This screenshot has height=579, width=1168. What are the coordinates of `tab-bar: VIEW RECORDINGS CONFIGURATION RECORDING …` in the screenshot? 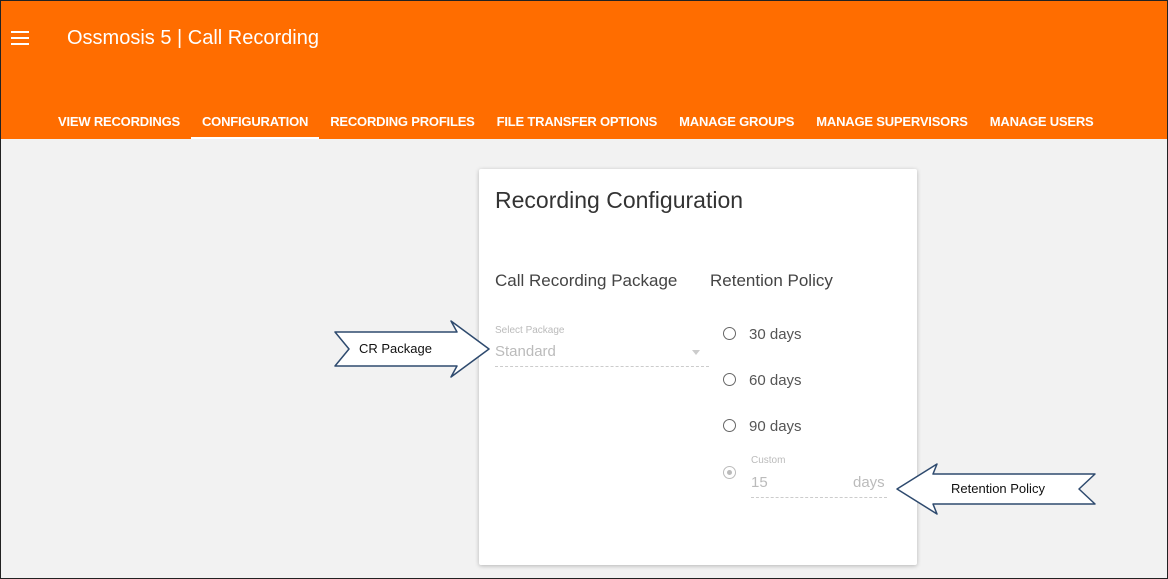 It's located at (576, 122).